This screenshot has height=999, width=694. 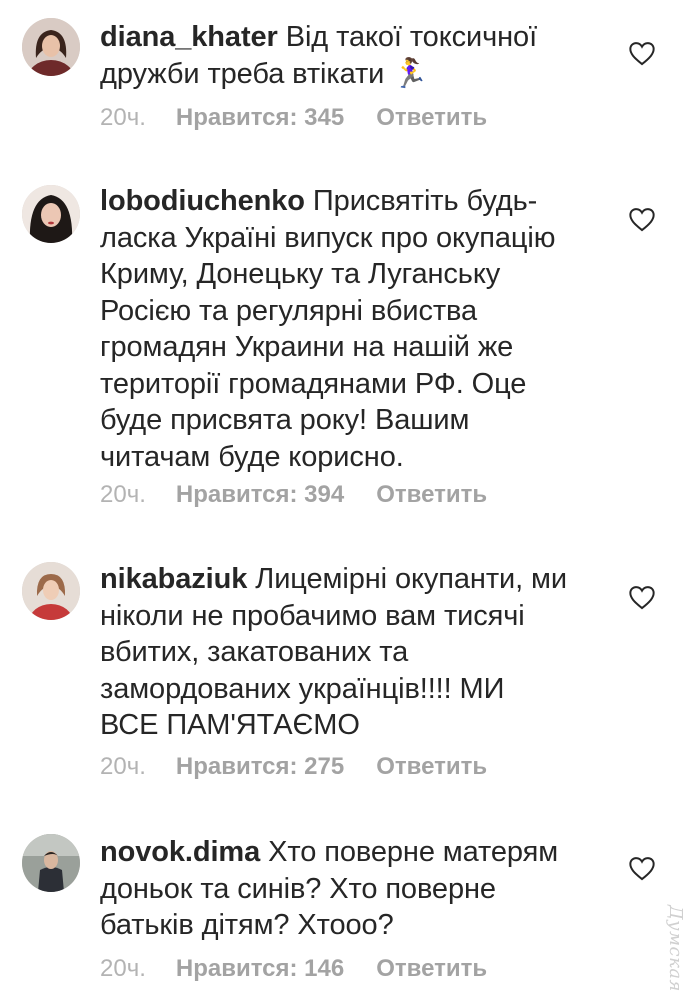 I want to click on comment-meta: 20ч. Нравится: 394 Ответить, so click(x=293, y=495).